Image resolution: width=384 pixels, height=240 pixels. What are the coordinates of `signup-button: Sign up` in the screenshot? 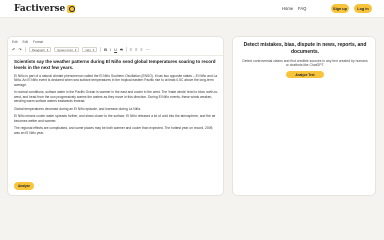 It's located at (340, 8).